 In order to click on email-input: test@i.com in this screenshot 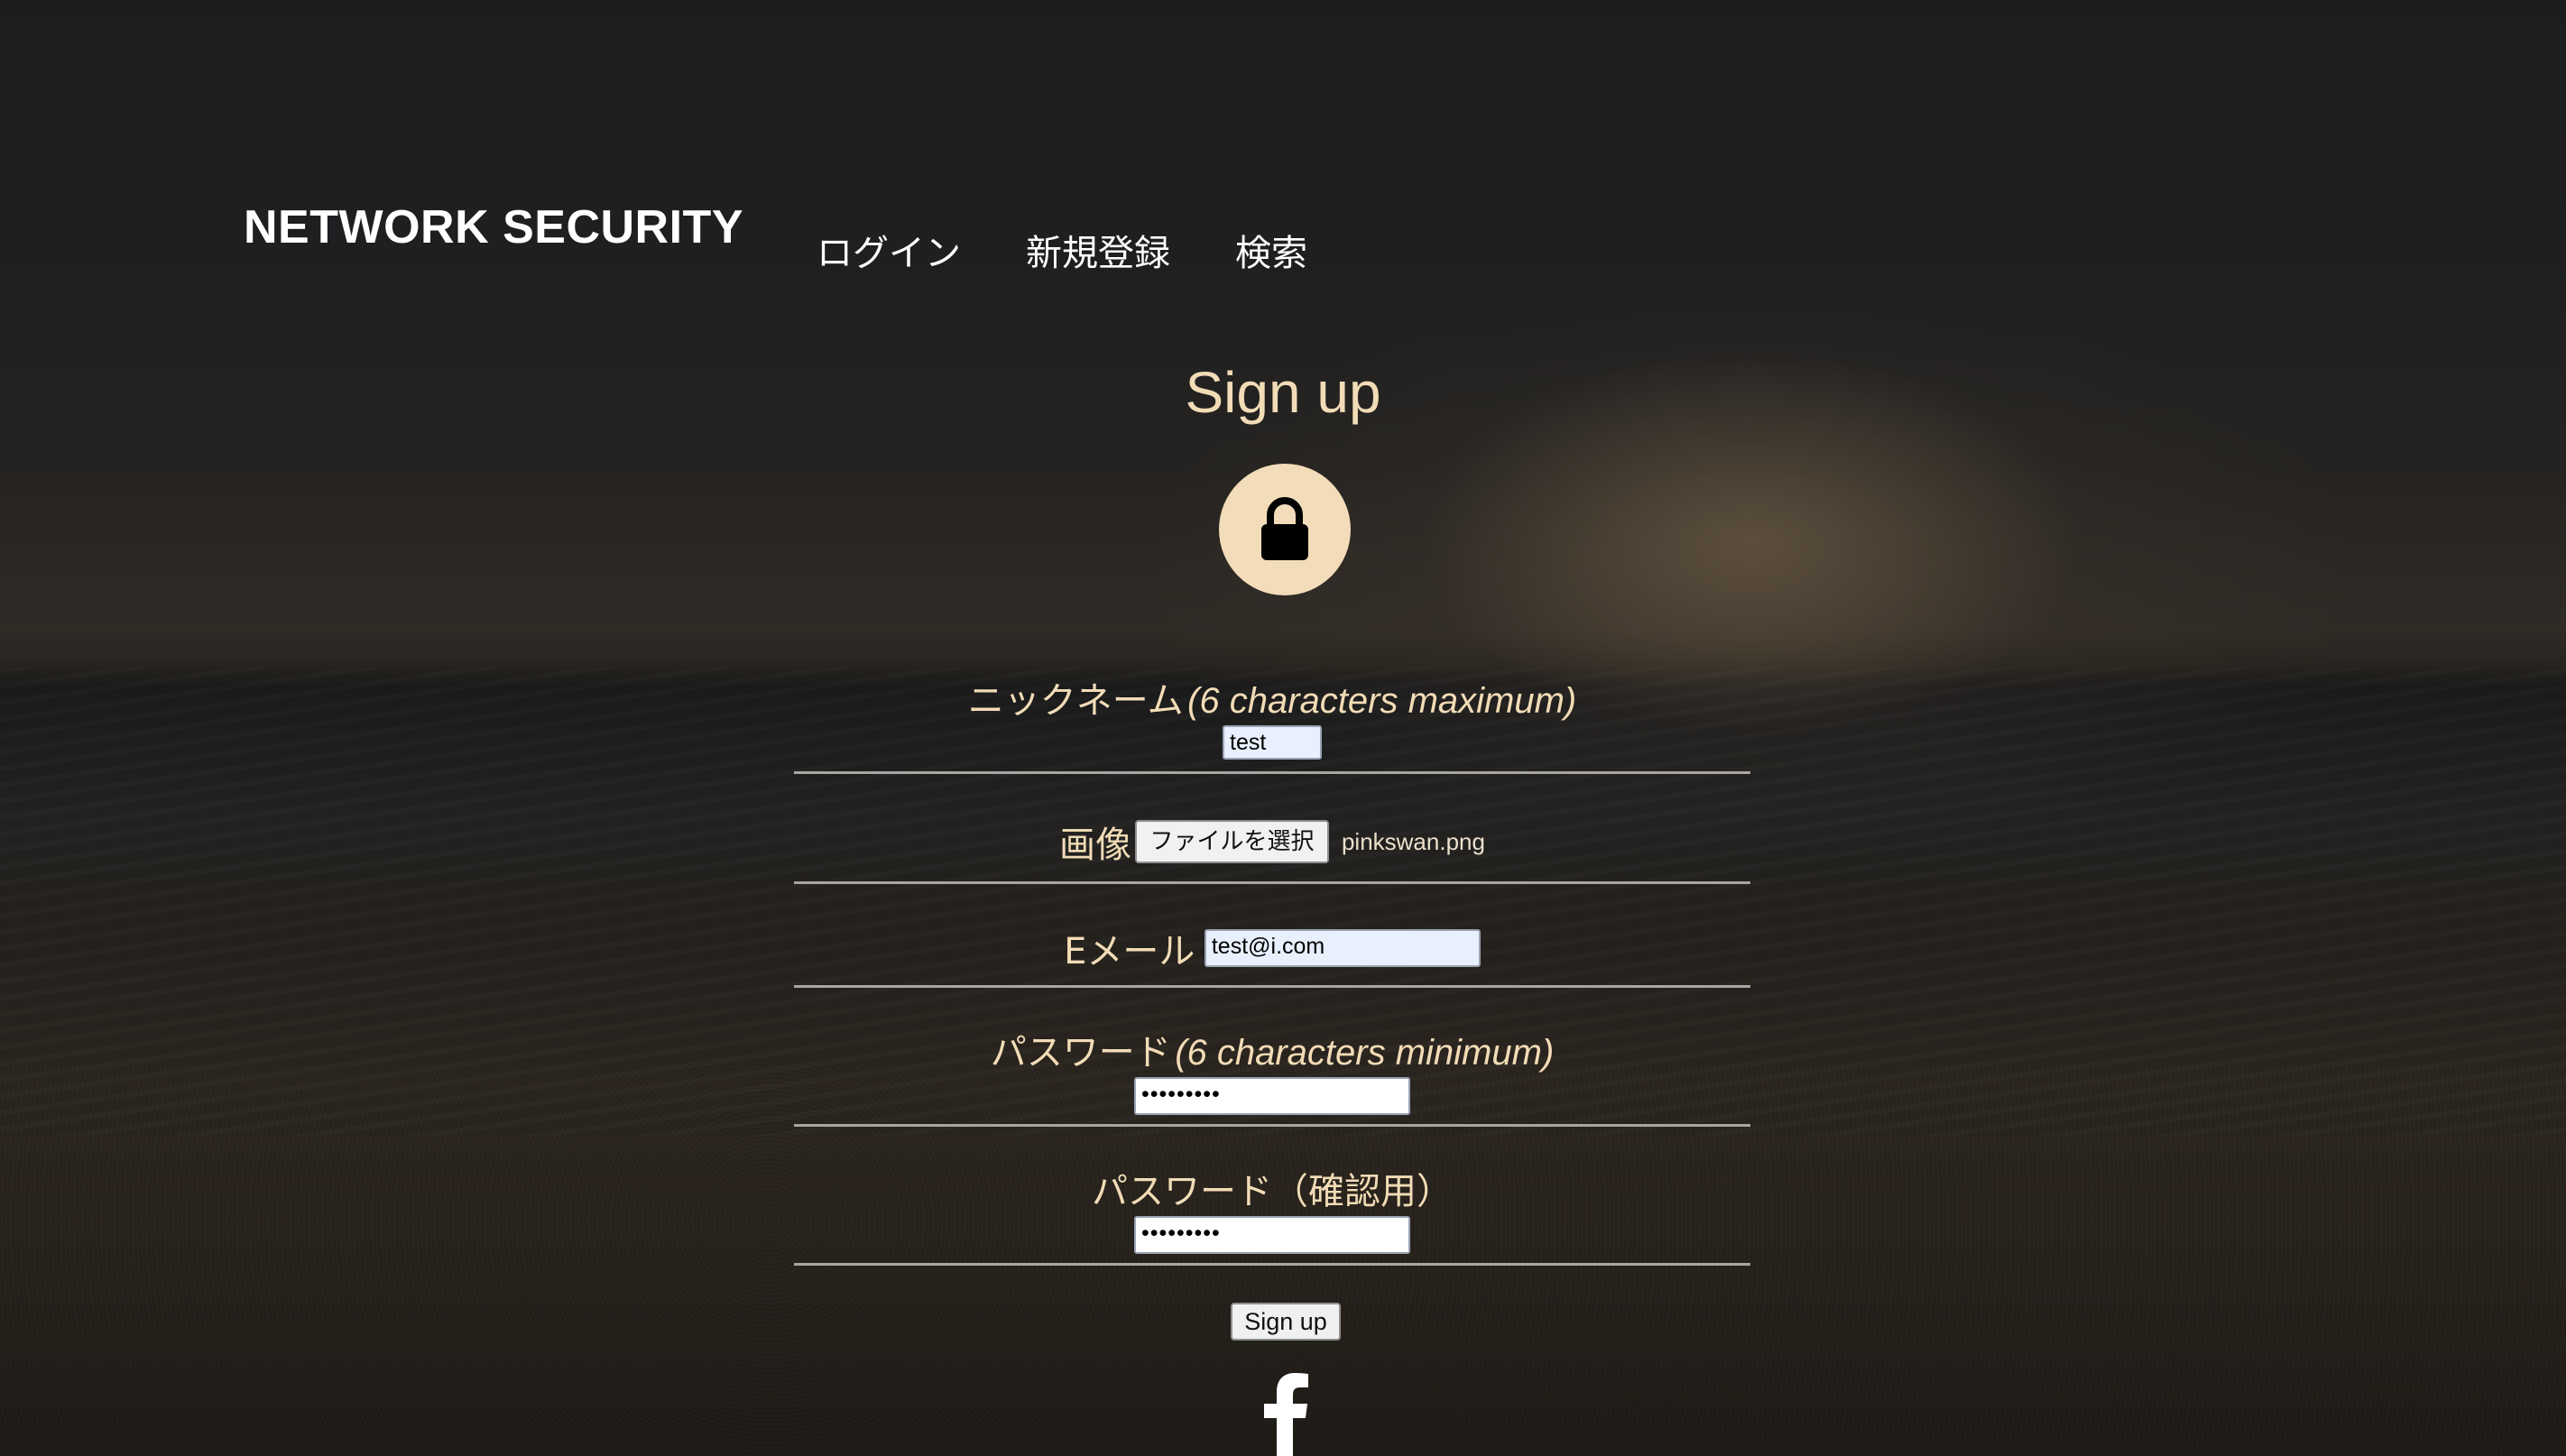, I will do `click(1343, 948)`.